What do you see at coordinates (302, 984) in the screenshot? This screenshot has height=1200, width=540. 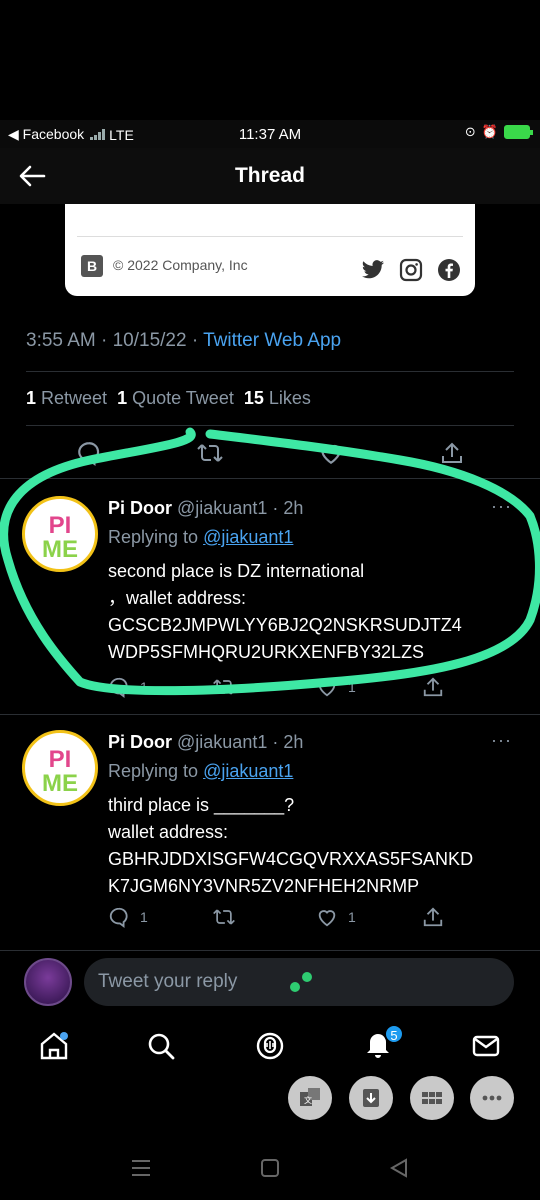 I see `dots-icon` at bounding box center [302, 984].